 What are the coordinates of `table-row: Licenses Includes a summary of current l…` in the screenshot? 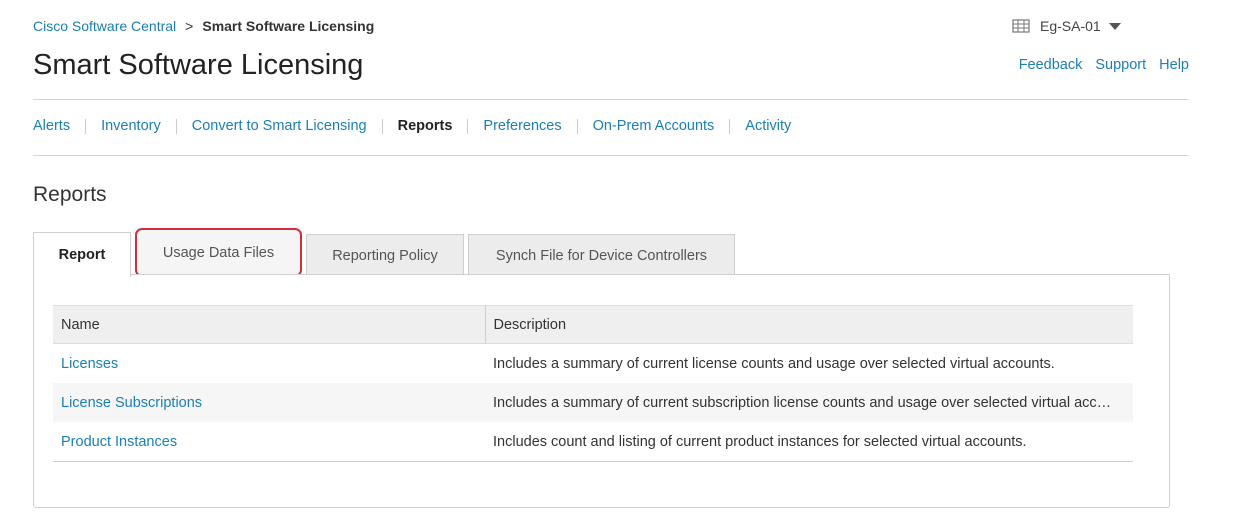 It's located at (593, 364).